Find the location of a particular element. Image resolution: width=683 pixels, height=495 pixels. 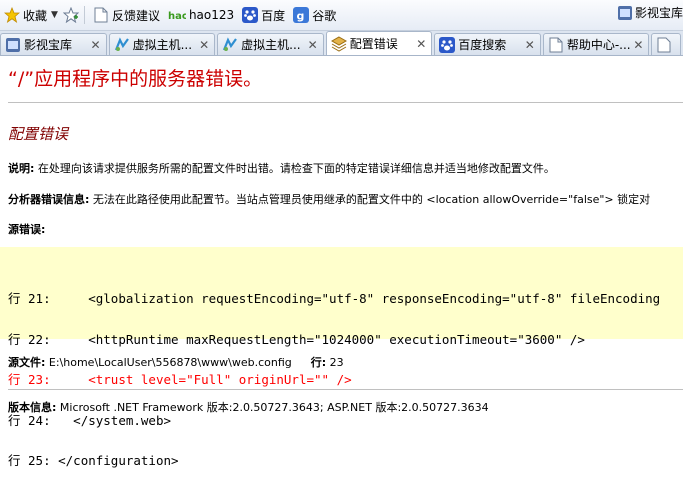

favorites-menu-button: 收藏 is located at coordinates (25, 15).